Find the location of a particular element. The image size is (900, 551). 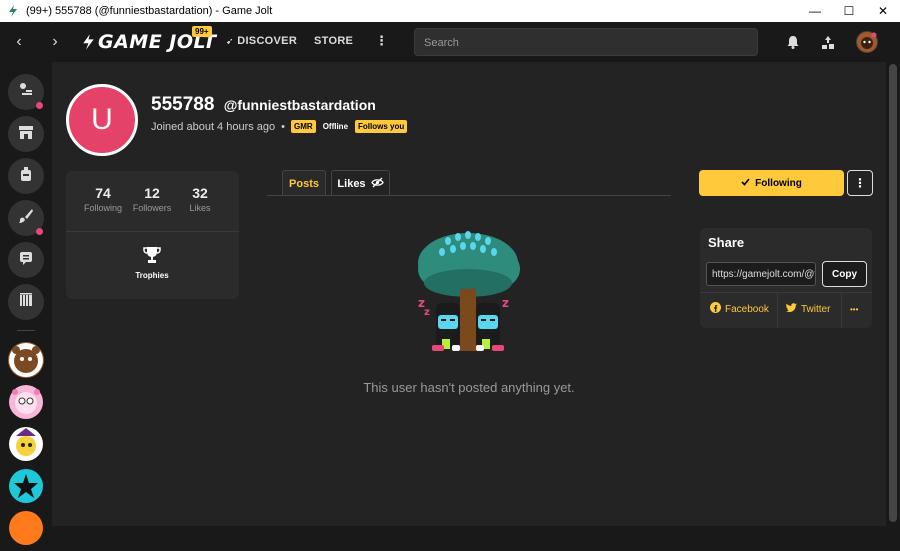

share-title: Share is located at coordinates (726, 242).